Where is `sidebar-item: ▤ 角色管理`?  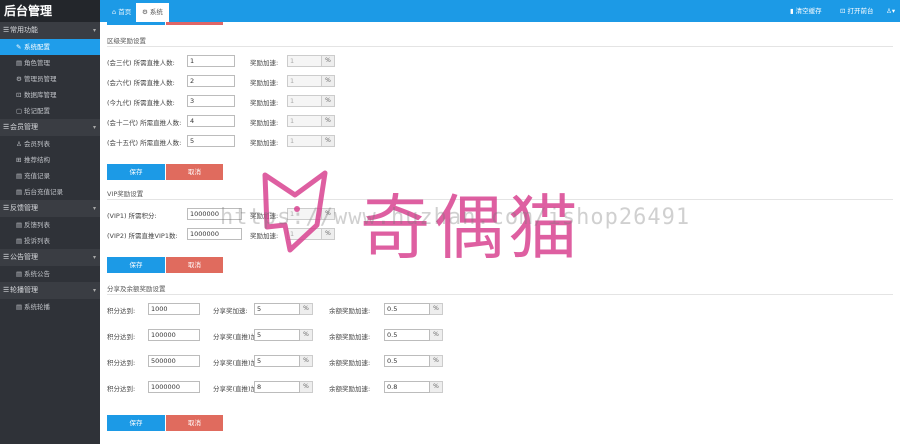 sidebar-item: ▤ 角色管理 is located at coordinates (50, 63).